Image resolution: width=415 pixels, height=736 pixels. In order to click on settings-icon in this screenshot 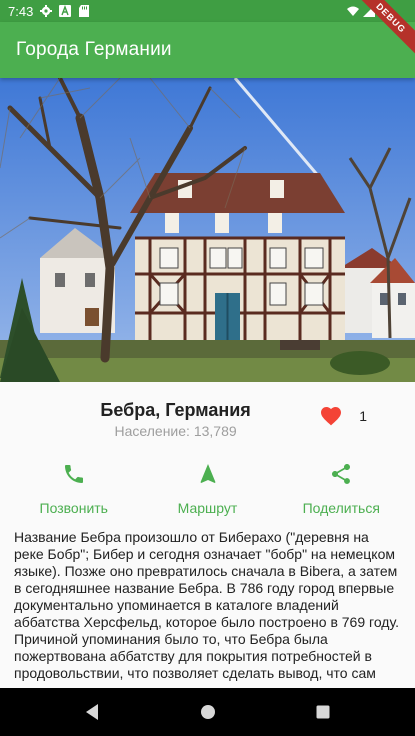, I will do `click(46, 11)`.